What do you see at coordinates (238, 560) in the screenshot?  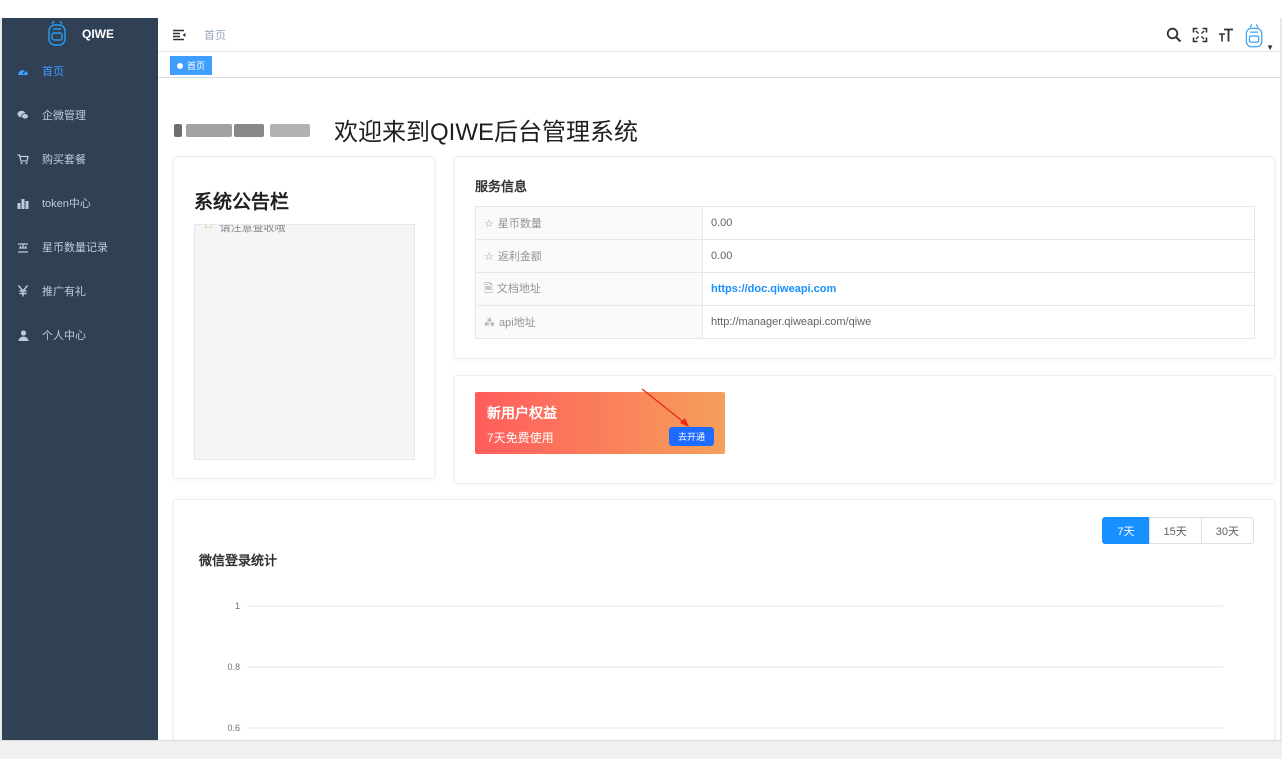 I see `chart-title: 微信登录统计` at bounding box center [238, 560].